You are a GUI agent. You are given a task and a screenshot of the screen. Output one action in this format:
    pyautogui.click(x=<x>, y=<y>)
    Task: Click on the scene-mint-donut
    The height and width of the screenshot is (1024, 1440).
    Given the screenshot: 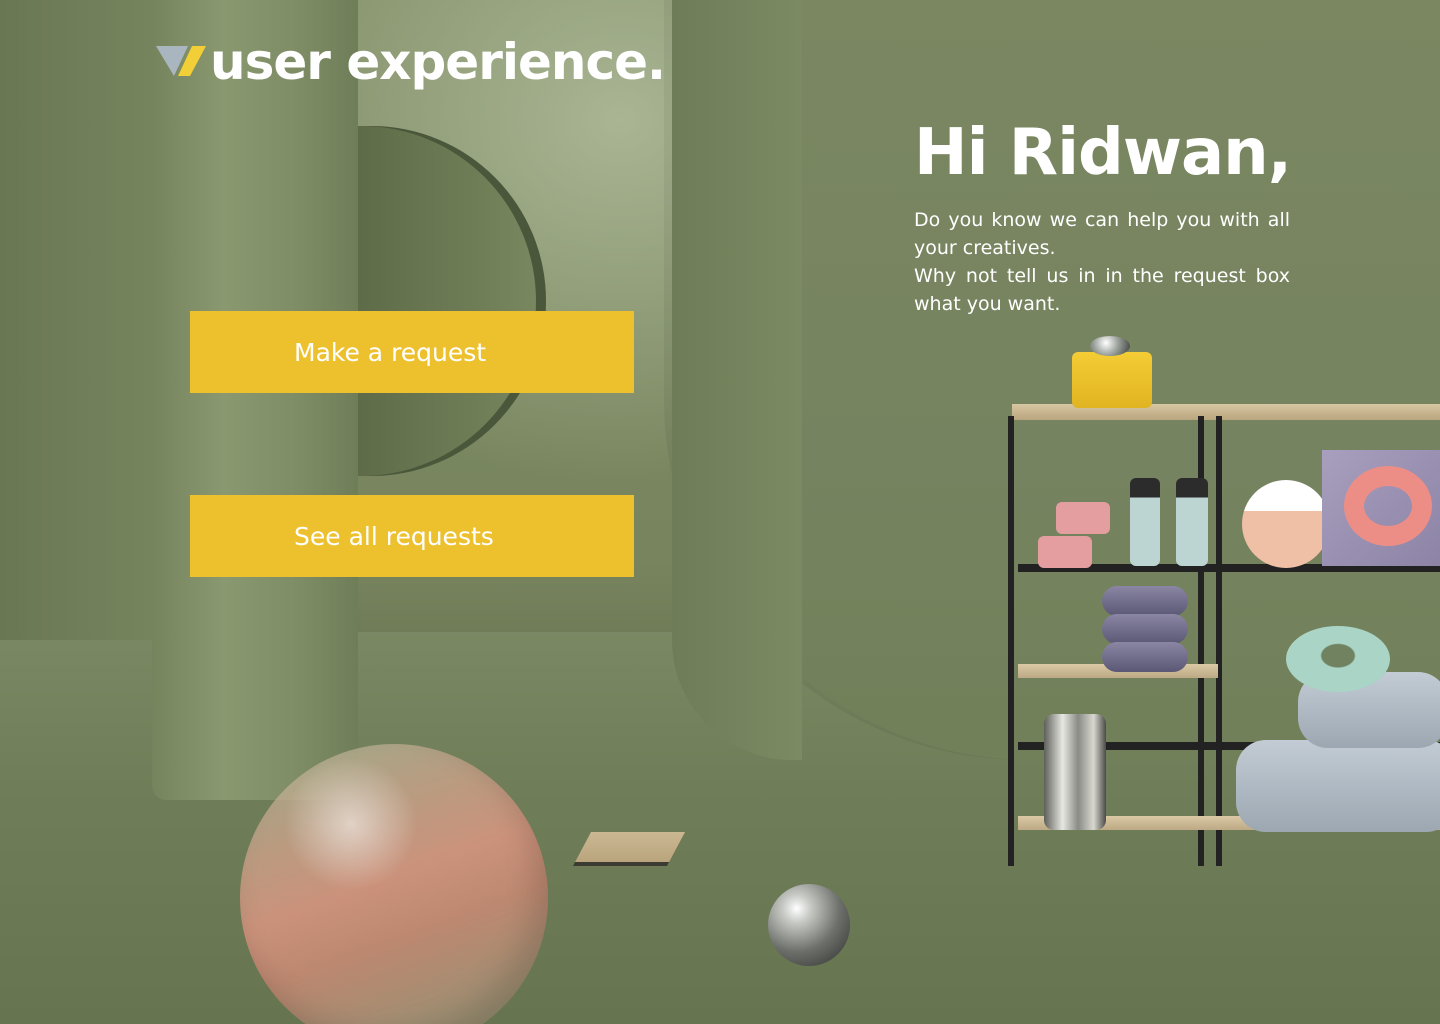 What is the action you would take?
    pyautogui.click(x=1338, y=659)
    